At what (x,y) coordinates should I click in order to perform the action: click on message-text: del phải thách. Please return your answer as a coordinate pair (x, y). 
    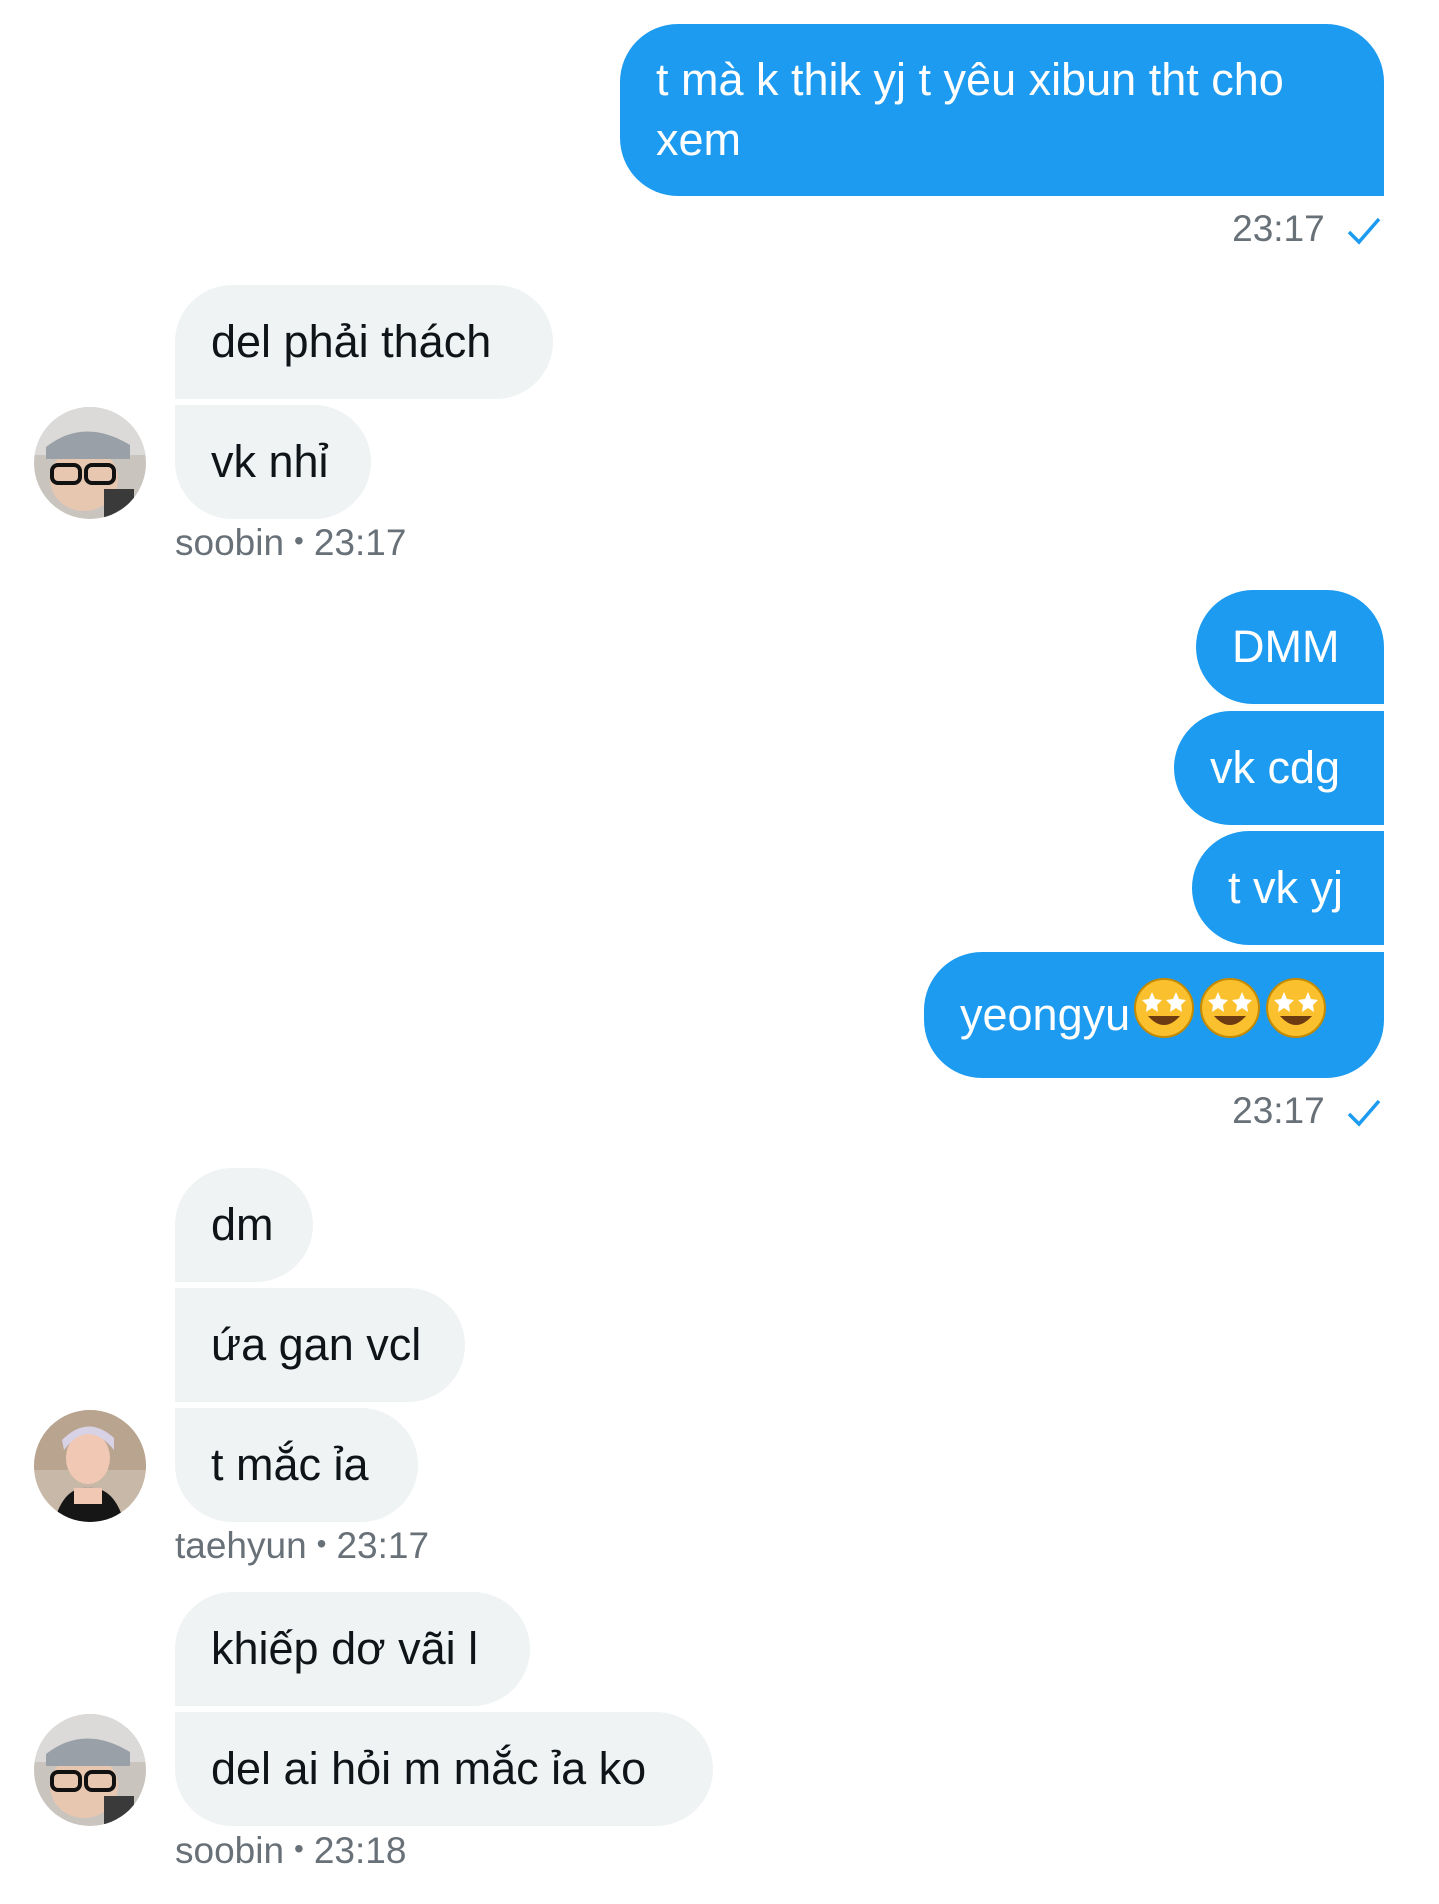
    Looking at the image, I should click on (351, 341).